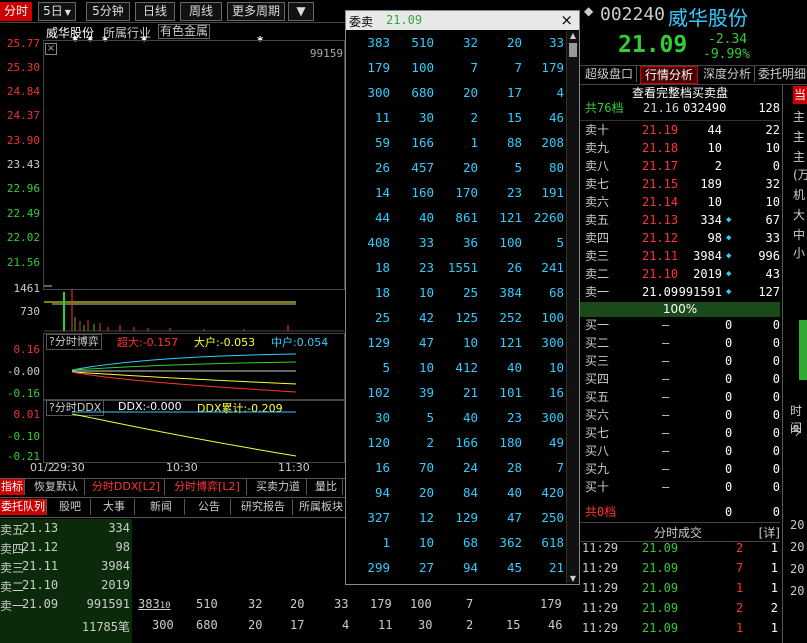 The height and width of the screenshot is (643, 807). Describe the element at coordinates (456, 320) in the screenshot. I see `popup-row: 25 42 125 252 100` at that location.